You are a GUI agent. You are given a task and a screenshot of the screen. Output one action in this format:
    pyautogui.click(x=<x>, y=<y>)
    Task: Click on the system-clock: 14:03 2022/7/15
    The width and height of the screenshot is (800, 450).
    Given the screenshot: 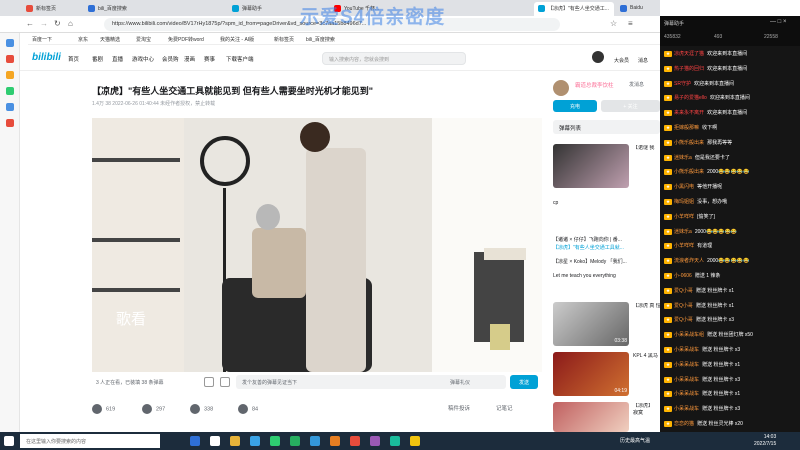 What is the action you would take?
    pyautogui.click(x=765, y=441)
    